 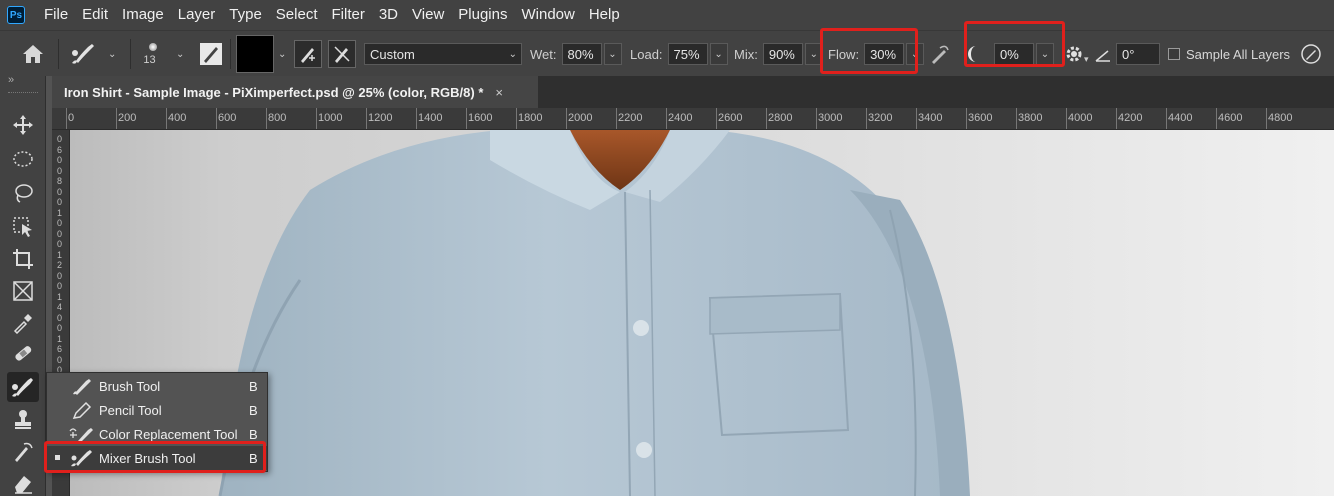 I want to click on load-brush-icon, so click(x=308, y=55).